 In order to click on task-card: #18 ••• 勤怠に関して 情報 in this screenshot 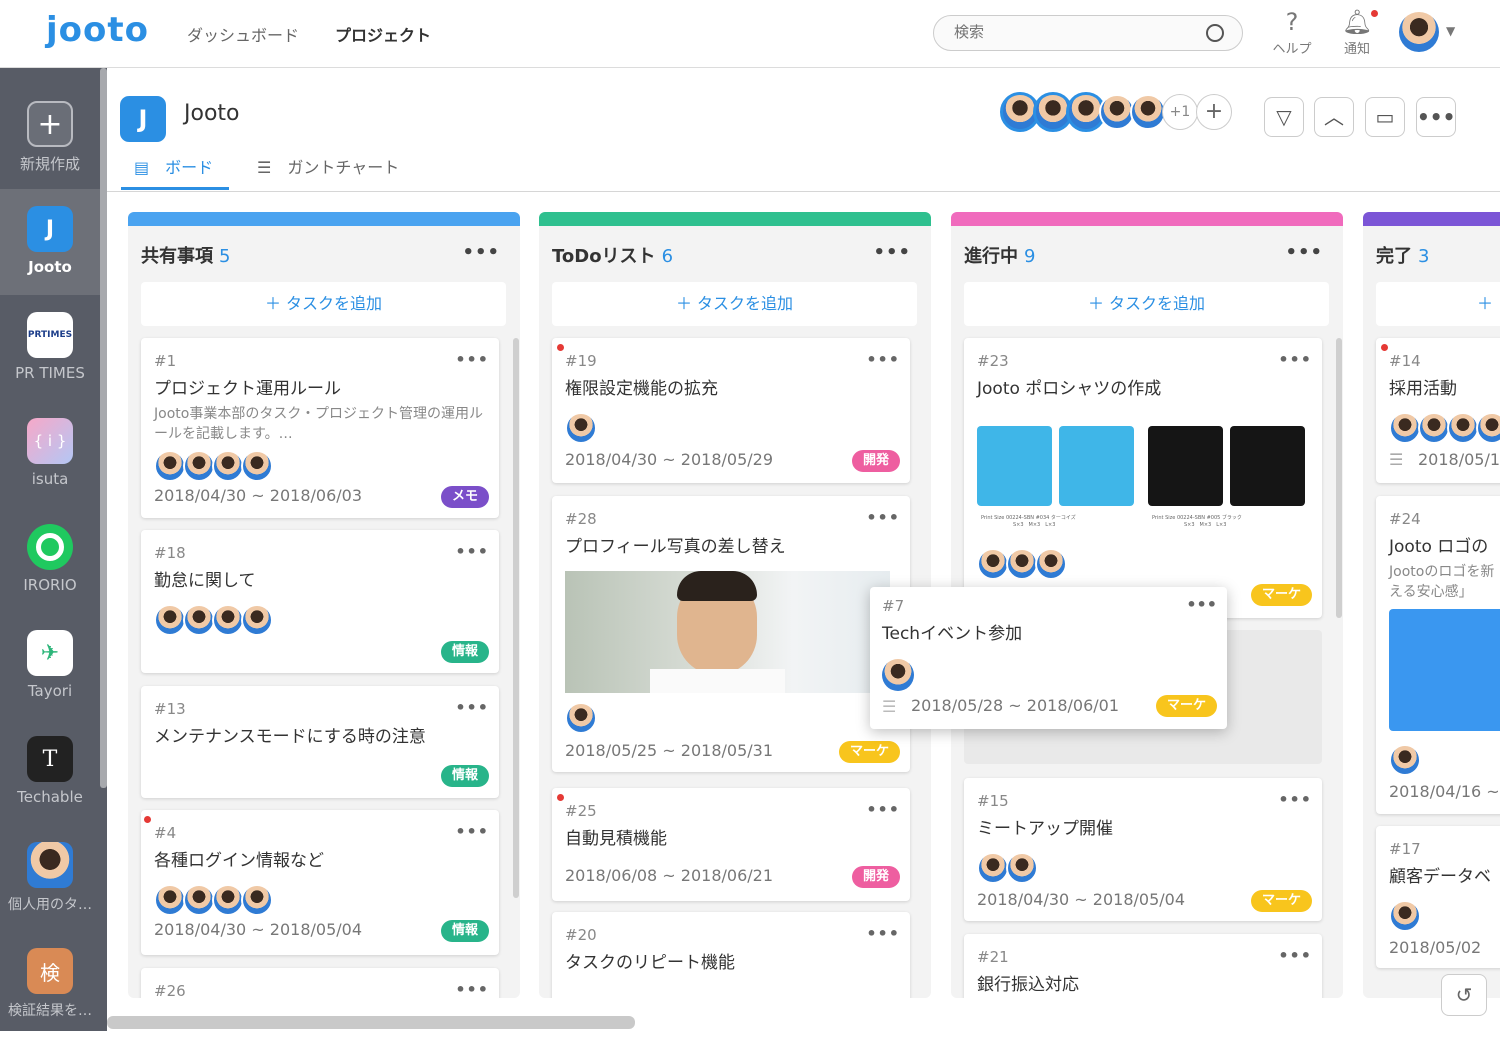, I will do `click(320, 601)`.